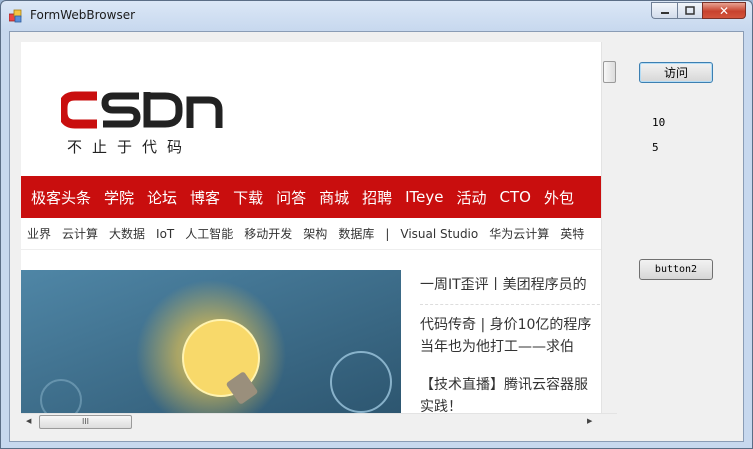  I want to click on subnav-item: 人工智能, so click(209, 233).